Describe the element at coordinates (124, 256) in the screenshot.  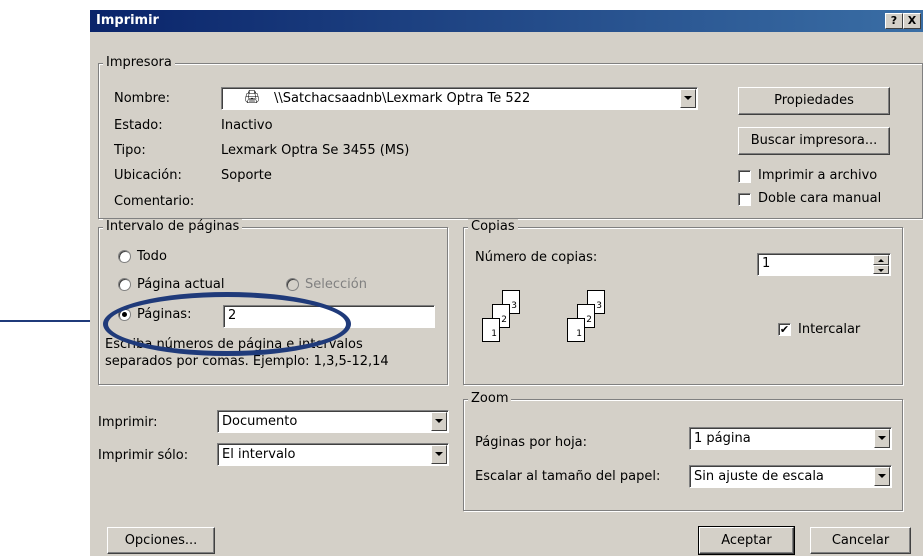
I see `range-all-radio` at that location.